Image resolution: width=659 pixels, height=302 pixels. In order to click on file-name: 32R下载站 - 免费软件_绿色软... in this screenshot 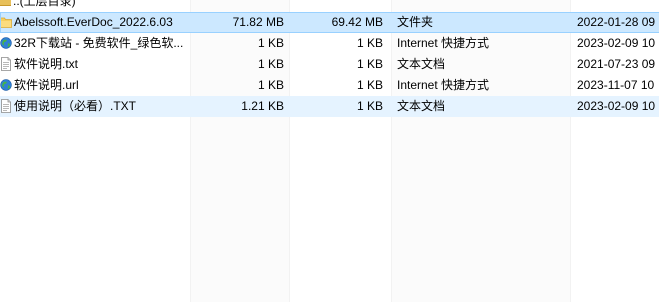, I will do `click(99, 43)`.